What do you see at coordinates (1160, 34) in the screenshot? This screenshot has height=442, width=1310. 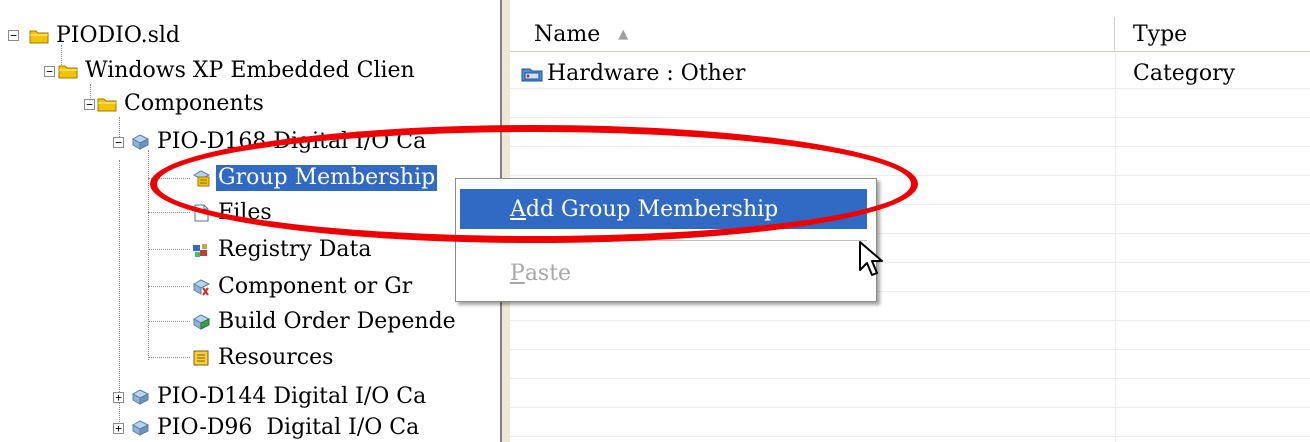 I see `column-header-label: Type` at bounding box center [1160, 34].